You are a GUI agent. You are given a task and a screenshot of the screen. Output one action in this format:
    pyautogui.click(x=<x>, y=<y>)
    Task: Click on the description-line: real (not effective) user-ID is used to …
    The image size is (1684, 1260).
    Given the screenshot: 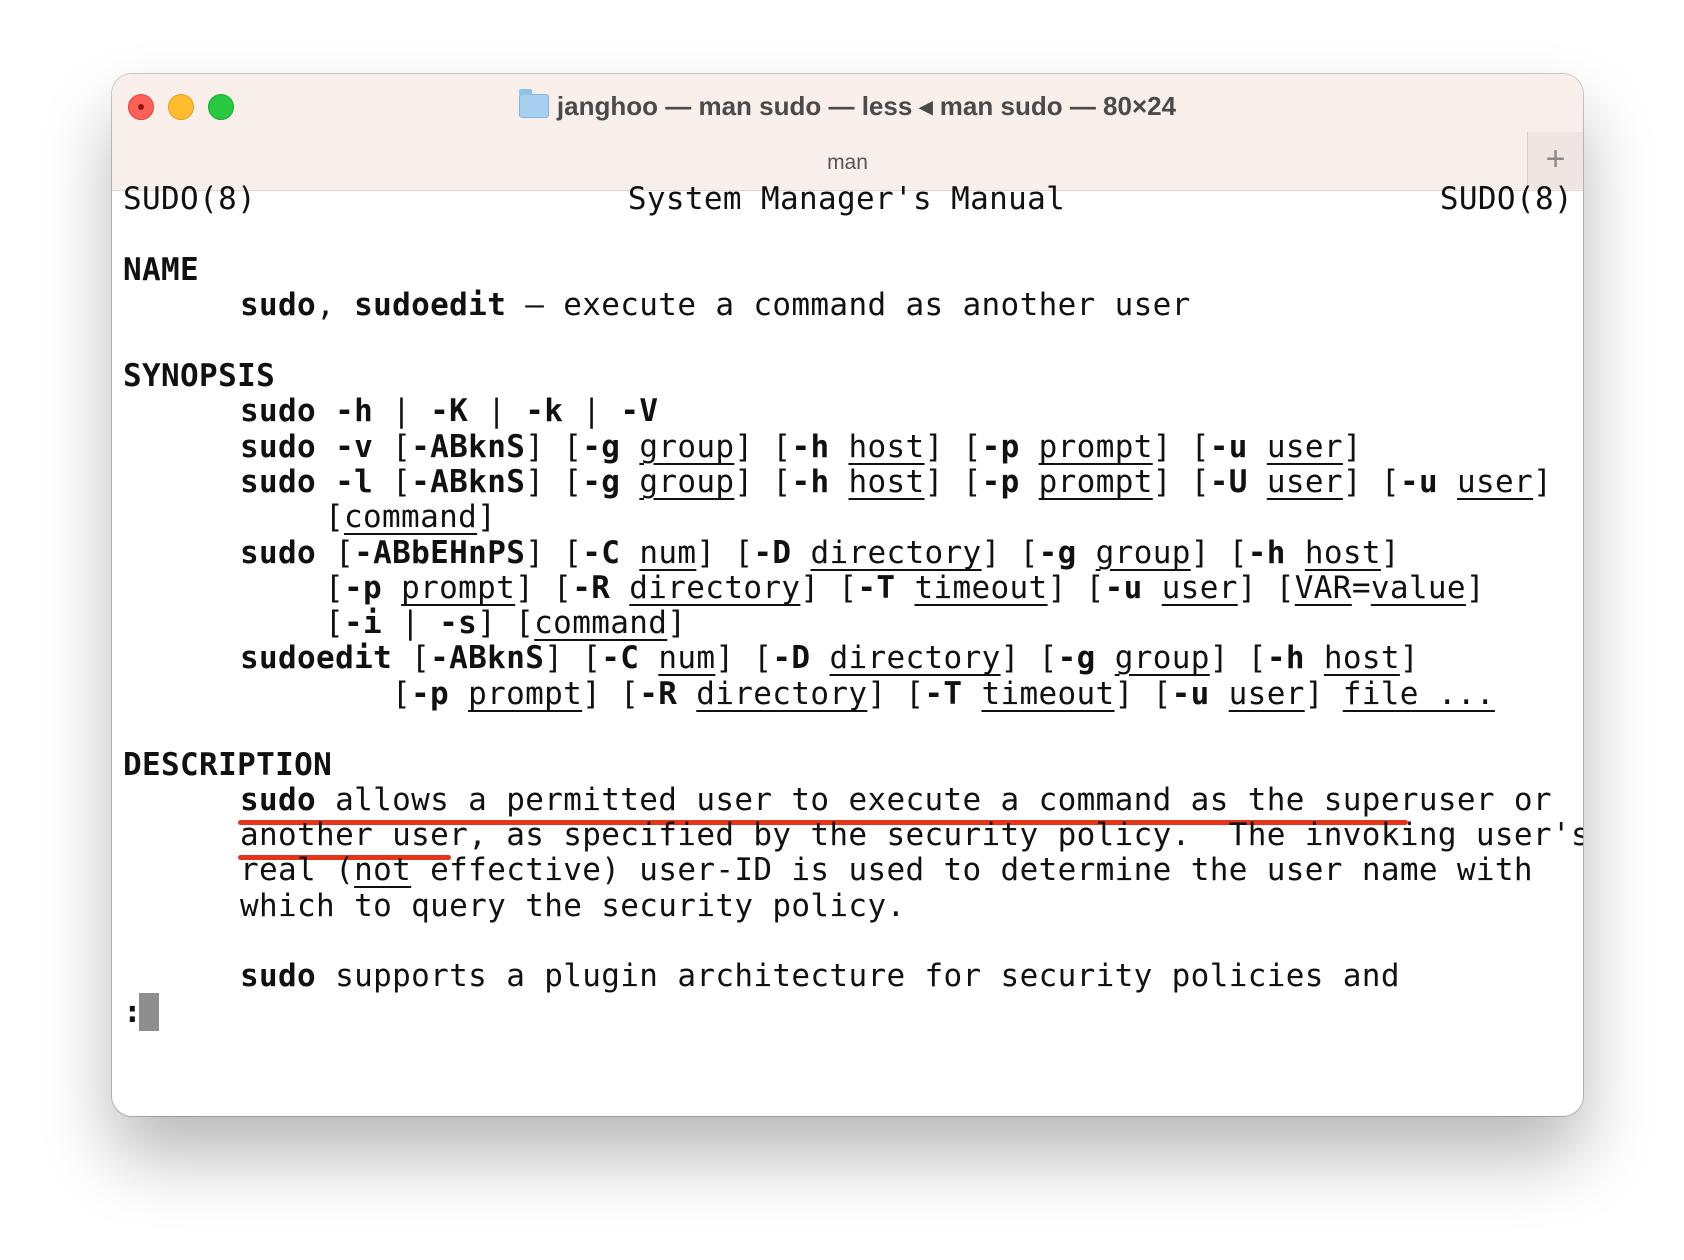 What is the action you would take?
    pyautogui.click(x=886, y=870)
    